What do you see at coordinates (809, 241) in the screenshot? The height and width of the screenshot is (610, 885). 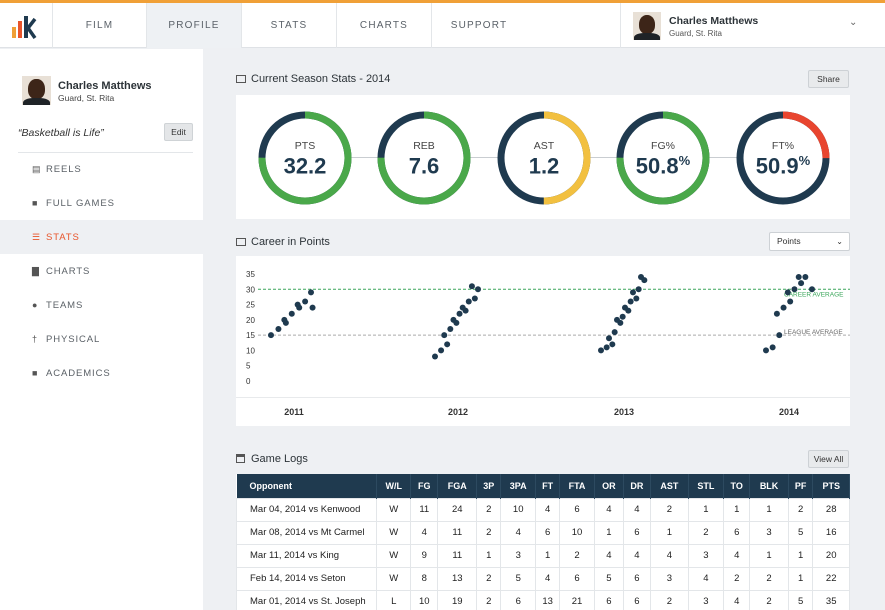 I see `metric-select: Points ⌄` at bounding box center [809, 241].